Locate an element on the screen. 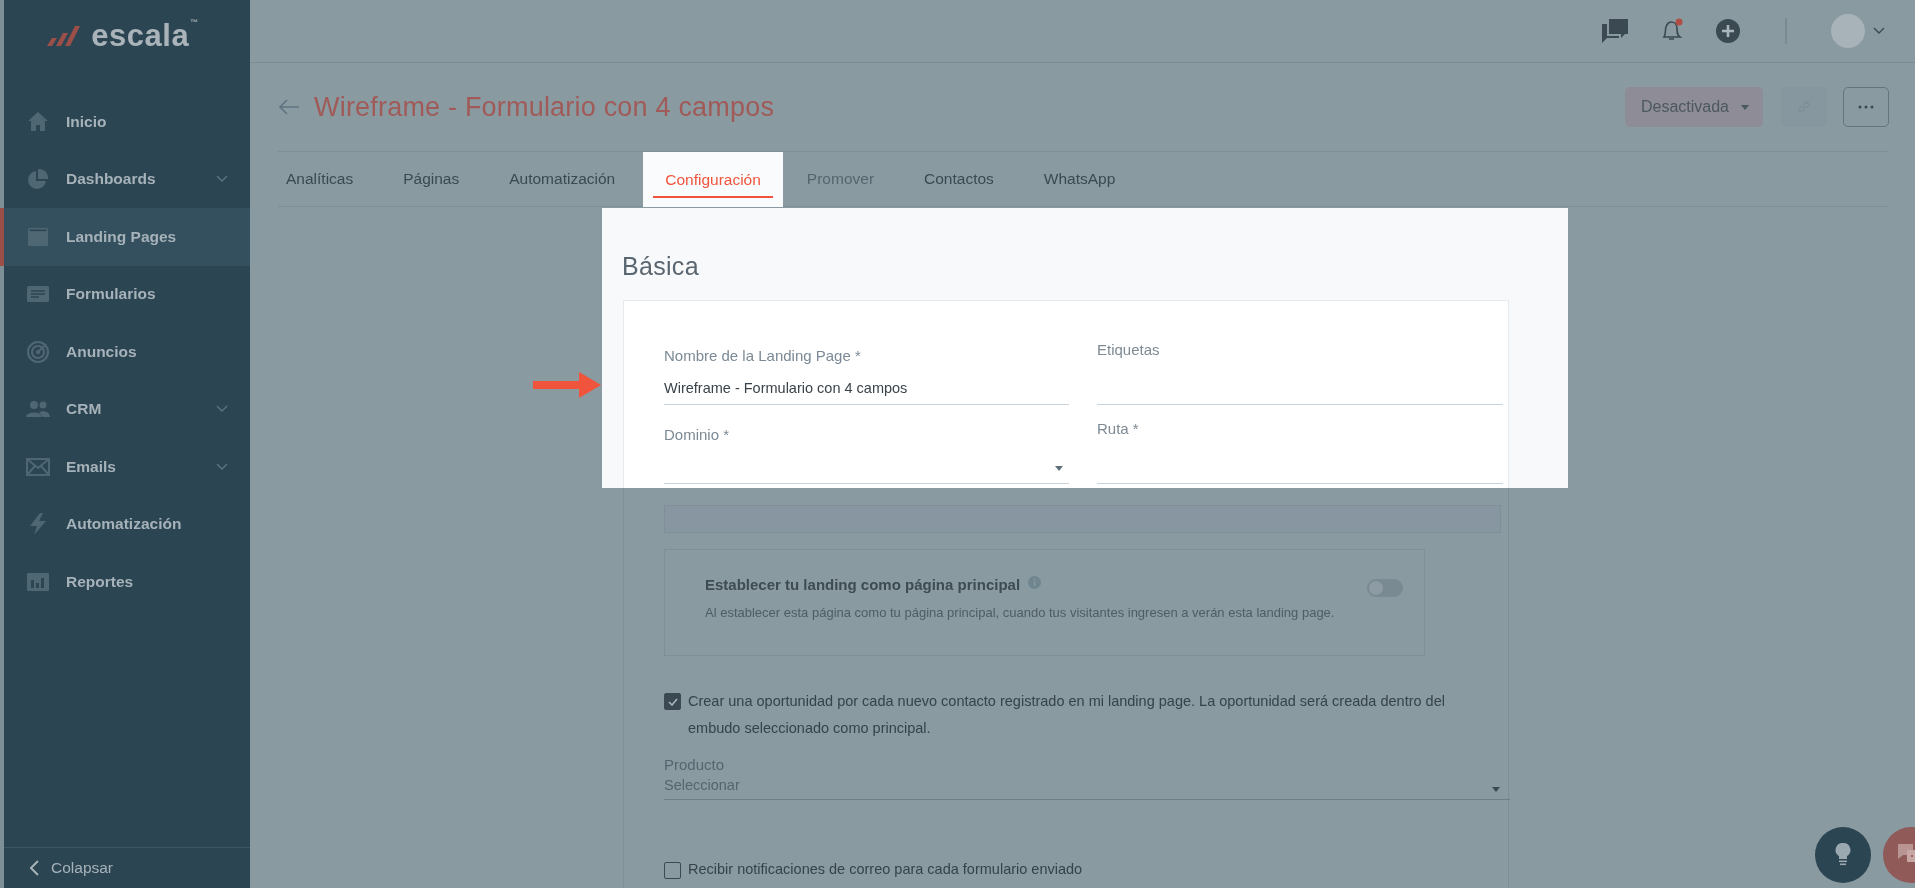 The image size is (1915, 888). sidebar-item: Automatización is located at coordinates (125, 524).